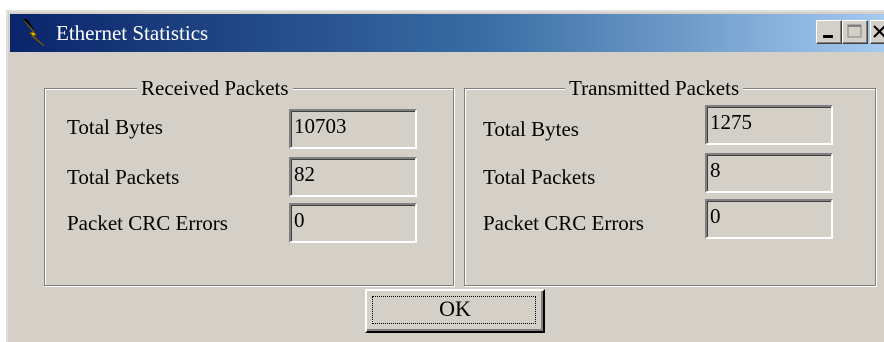 This screenshot has height=342, width=884. What do you see at coordinates (654, 88) in the screenshot?
I see `transmitted-packets-legend: Transmitted Packets` at bounding box center [654, 88].